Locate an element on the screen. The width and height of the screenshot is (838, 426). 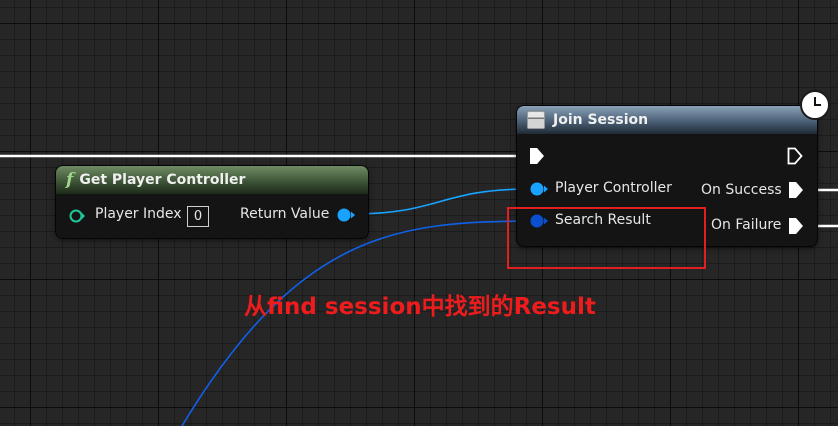
player-controller-wire is located at coordinates (441, 201).